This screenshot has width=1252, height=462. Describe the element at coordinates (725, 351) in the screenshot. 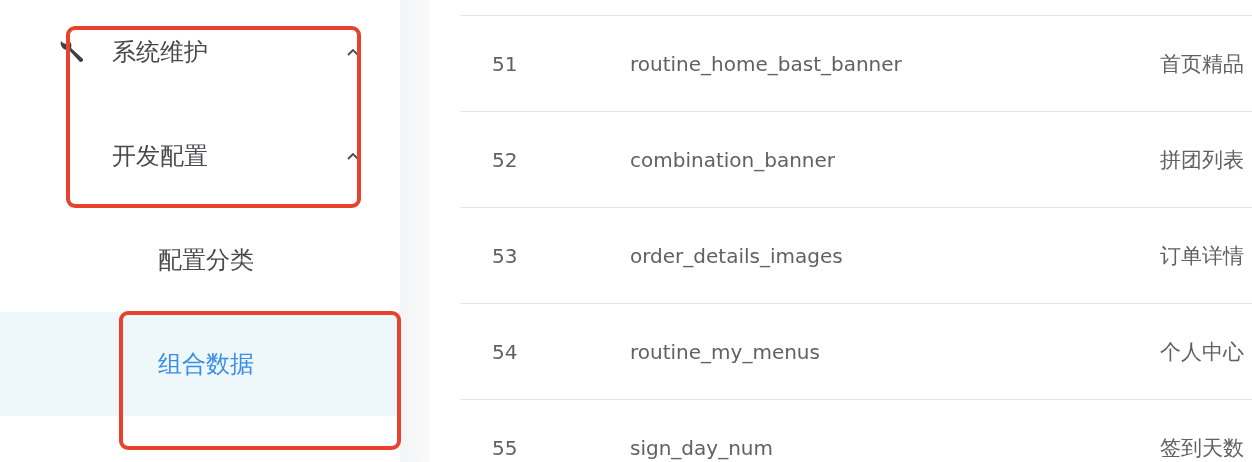

I see `table-cell-text: routine_my_menus` at that location.